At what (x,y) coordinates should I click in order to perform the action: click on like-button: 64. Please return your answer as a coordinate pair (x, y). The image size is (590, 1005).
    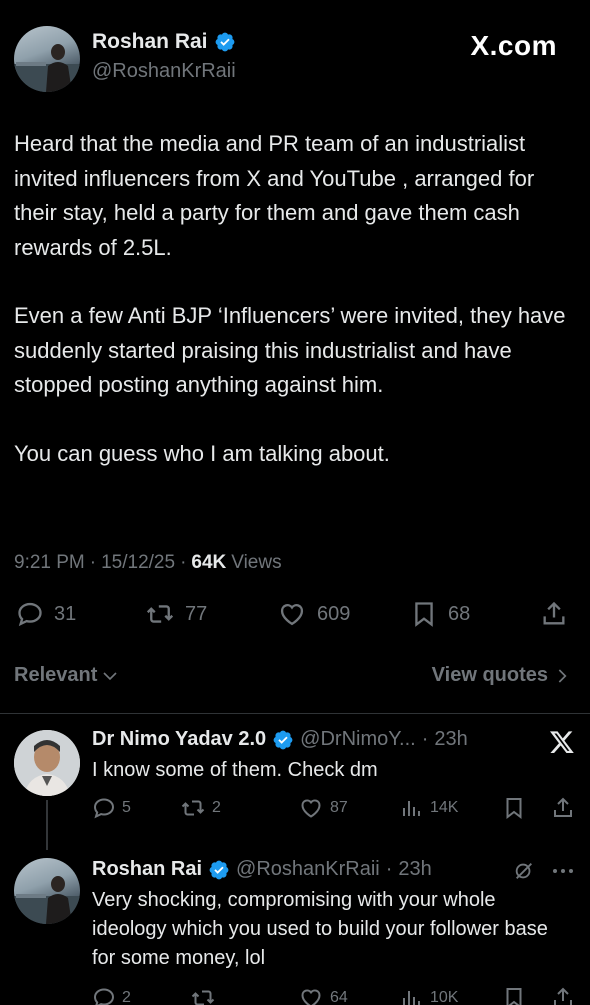
    Looking at the image, I should click on (323, 995).